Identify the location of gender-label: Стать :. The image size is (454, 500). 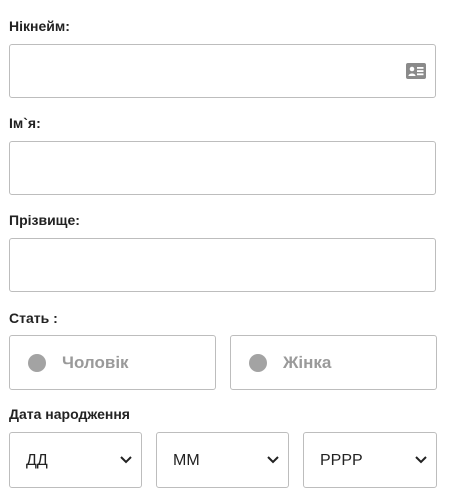
(33, 318).